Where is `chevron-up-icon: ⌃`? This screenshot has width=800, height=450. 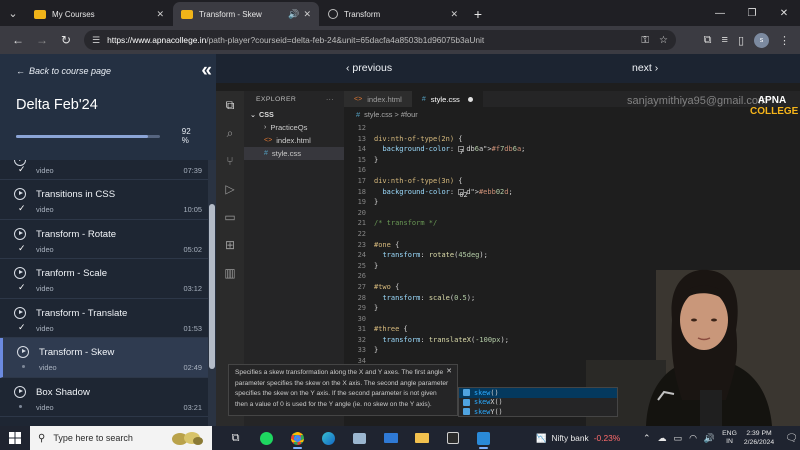
chevron-up-icon: ⌃ is located at coordinates (647, 438).